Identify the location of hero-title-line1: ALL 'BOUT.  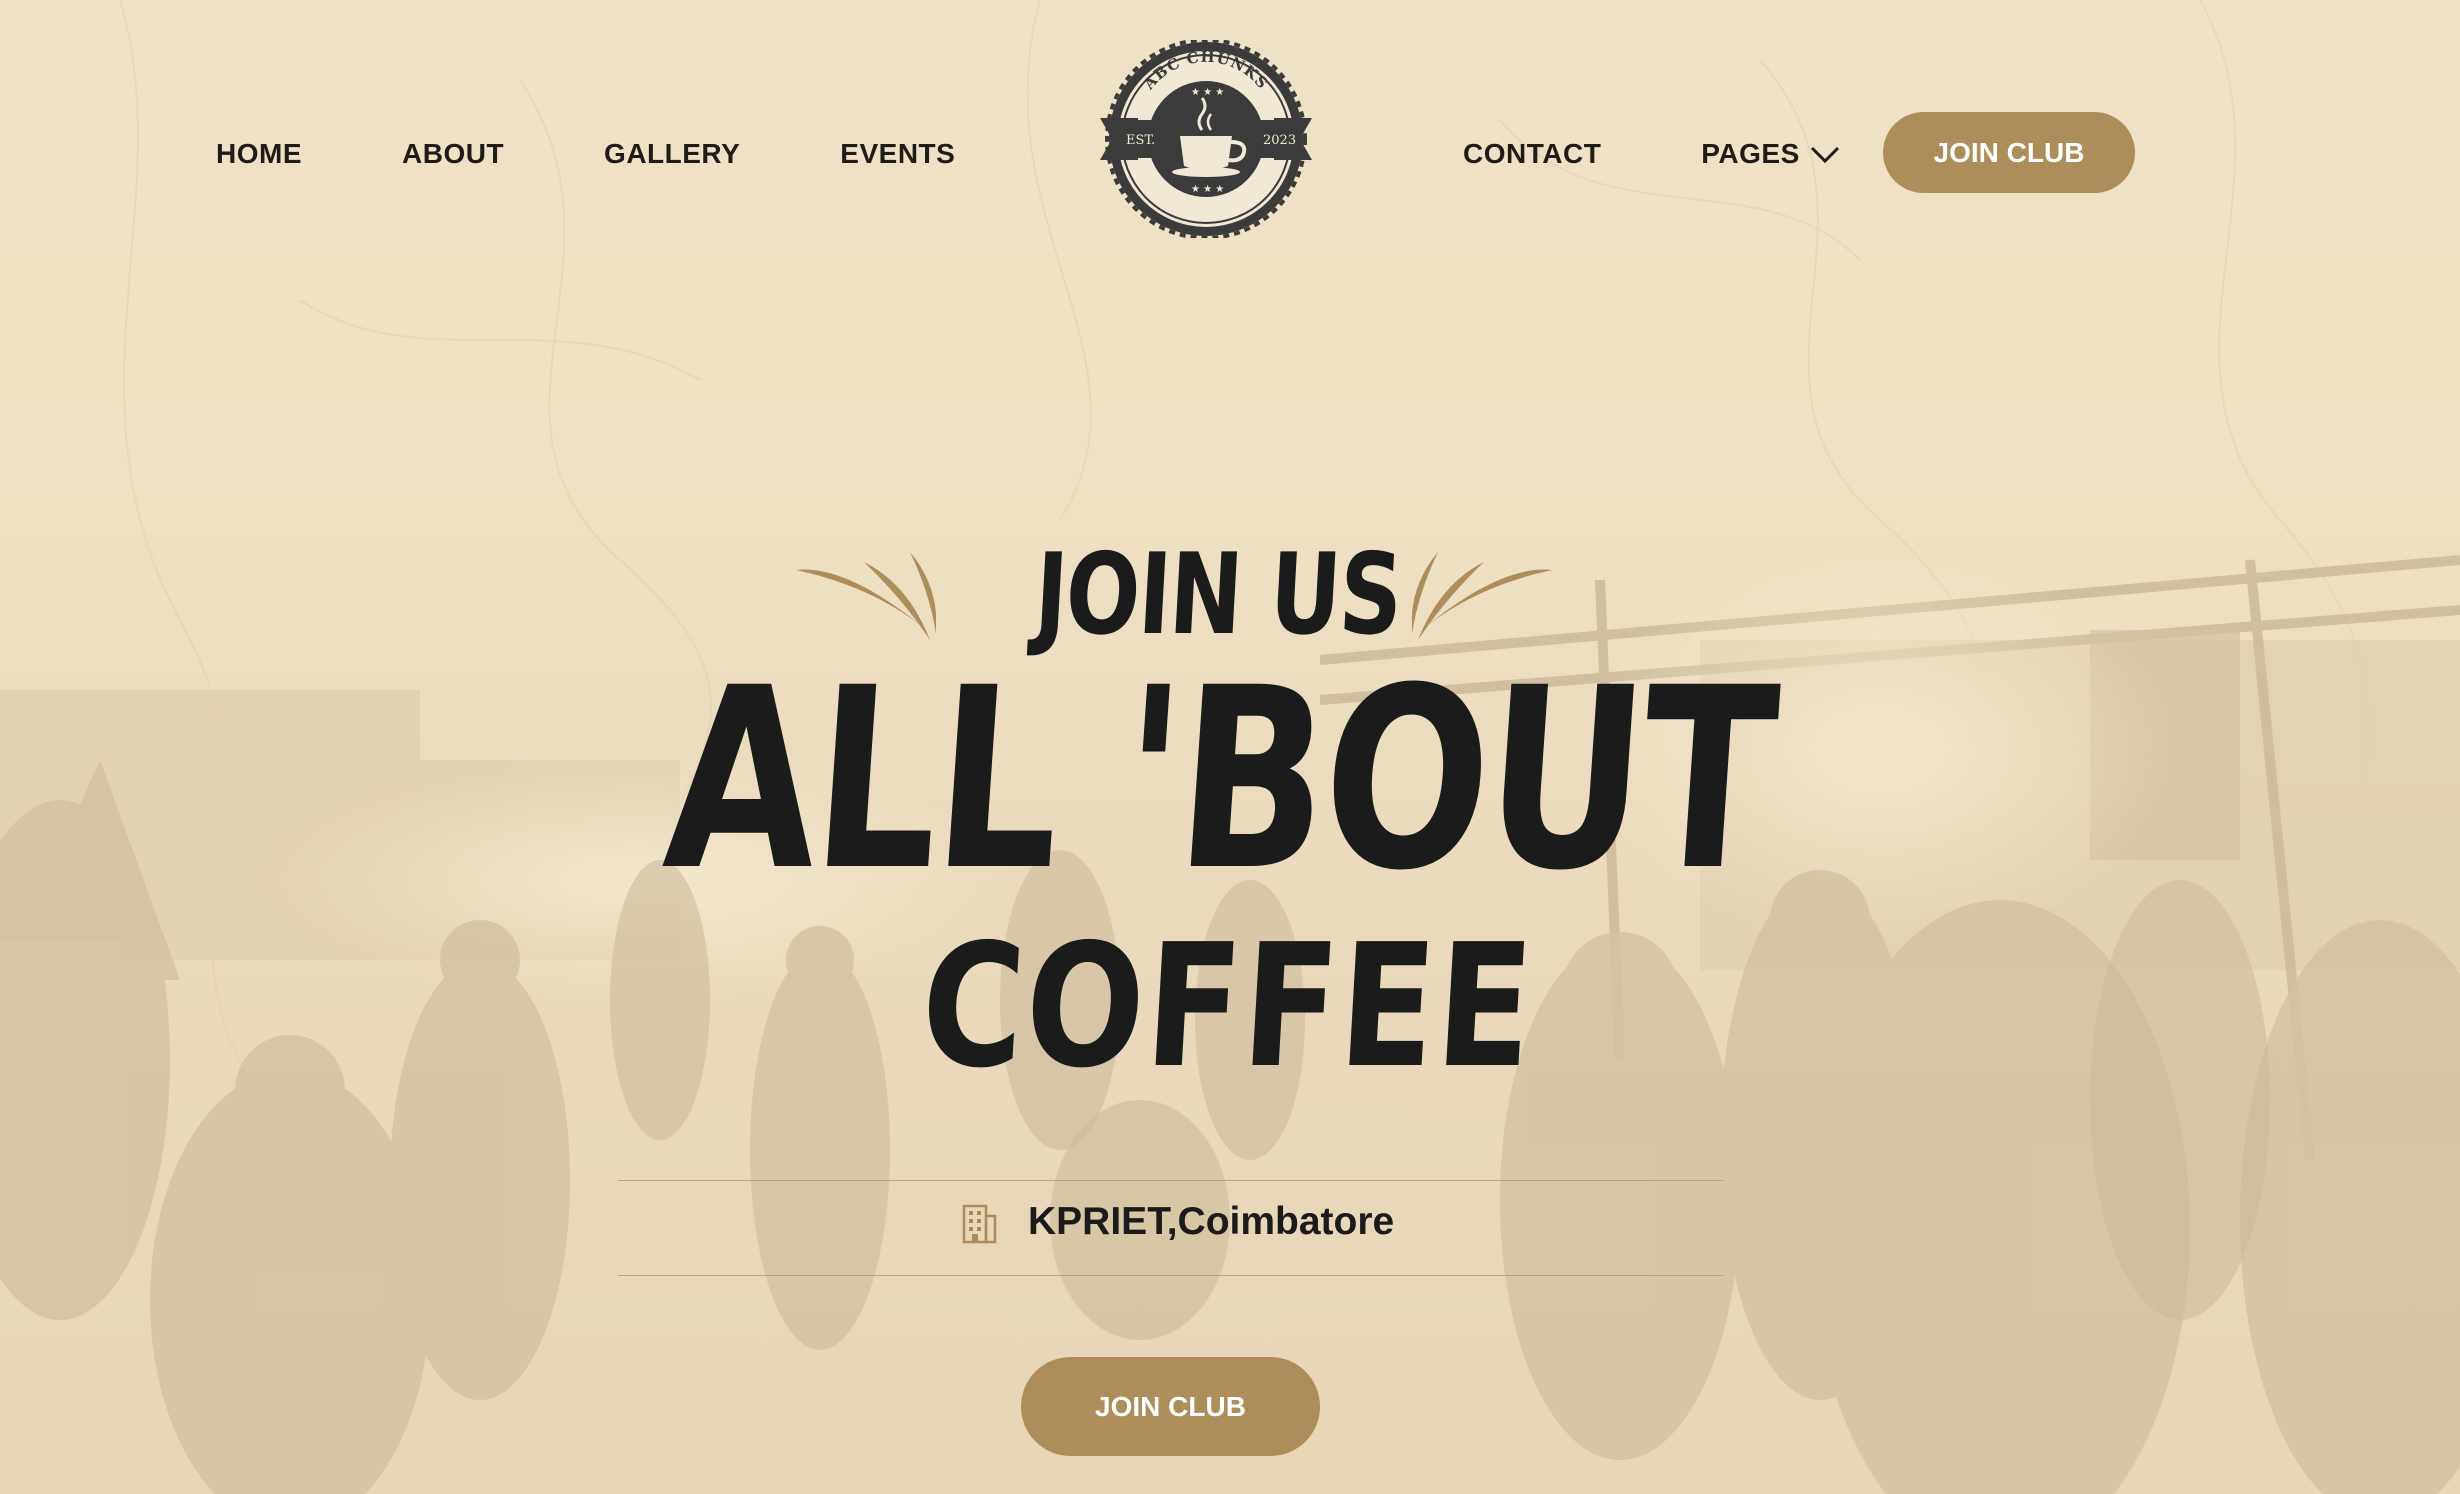
(1219, 779).